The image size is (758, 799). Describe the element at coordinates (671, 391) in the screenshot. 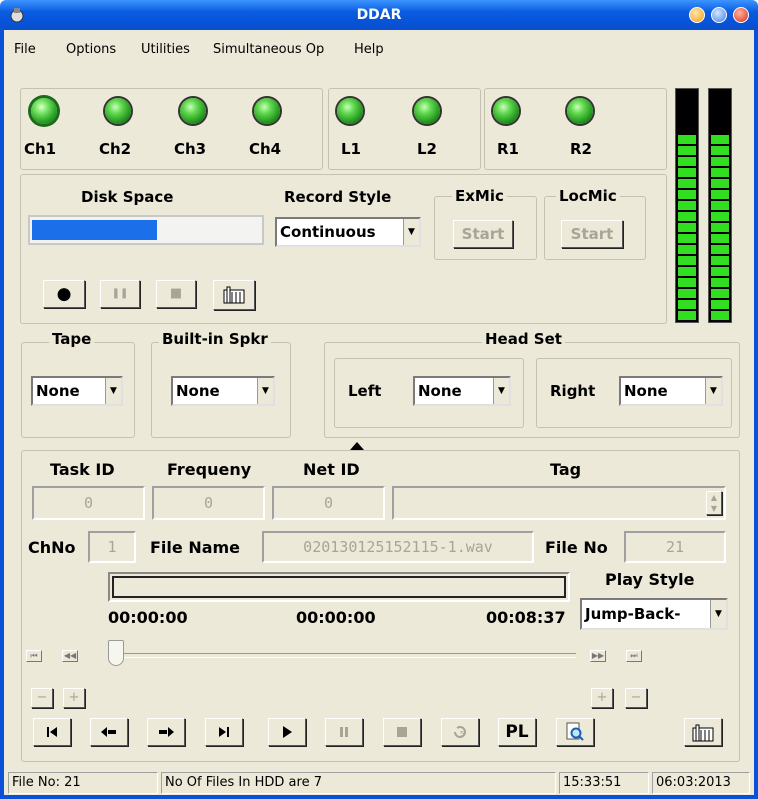

I see `headset-right-select: None ▼` at that location.